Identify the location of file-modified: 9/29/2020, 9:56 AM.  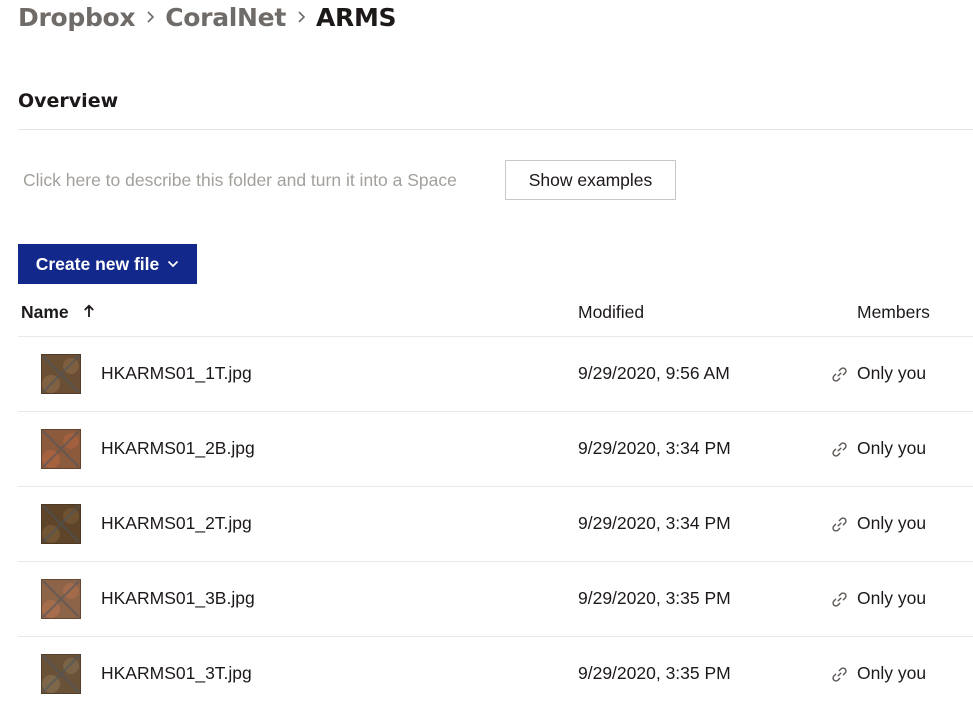
(654, 373).